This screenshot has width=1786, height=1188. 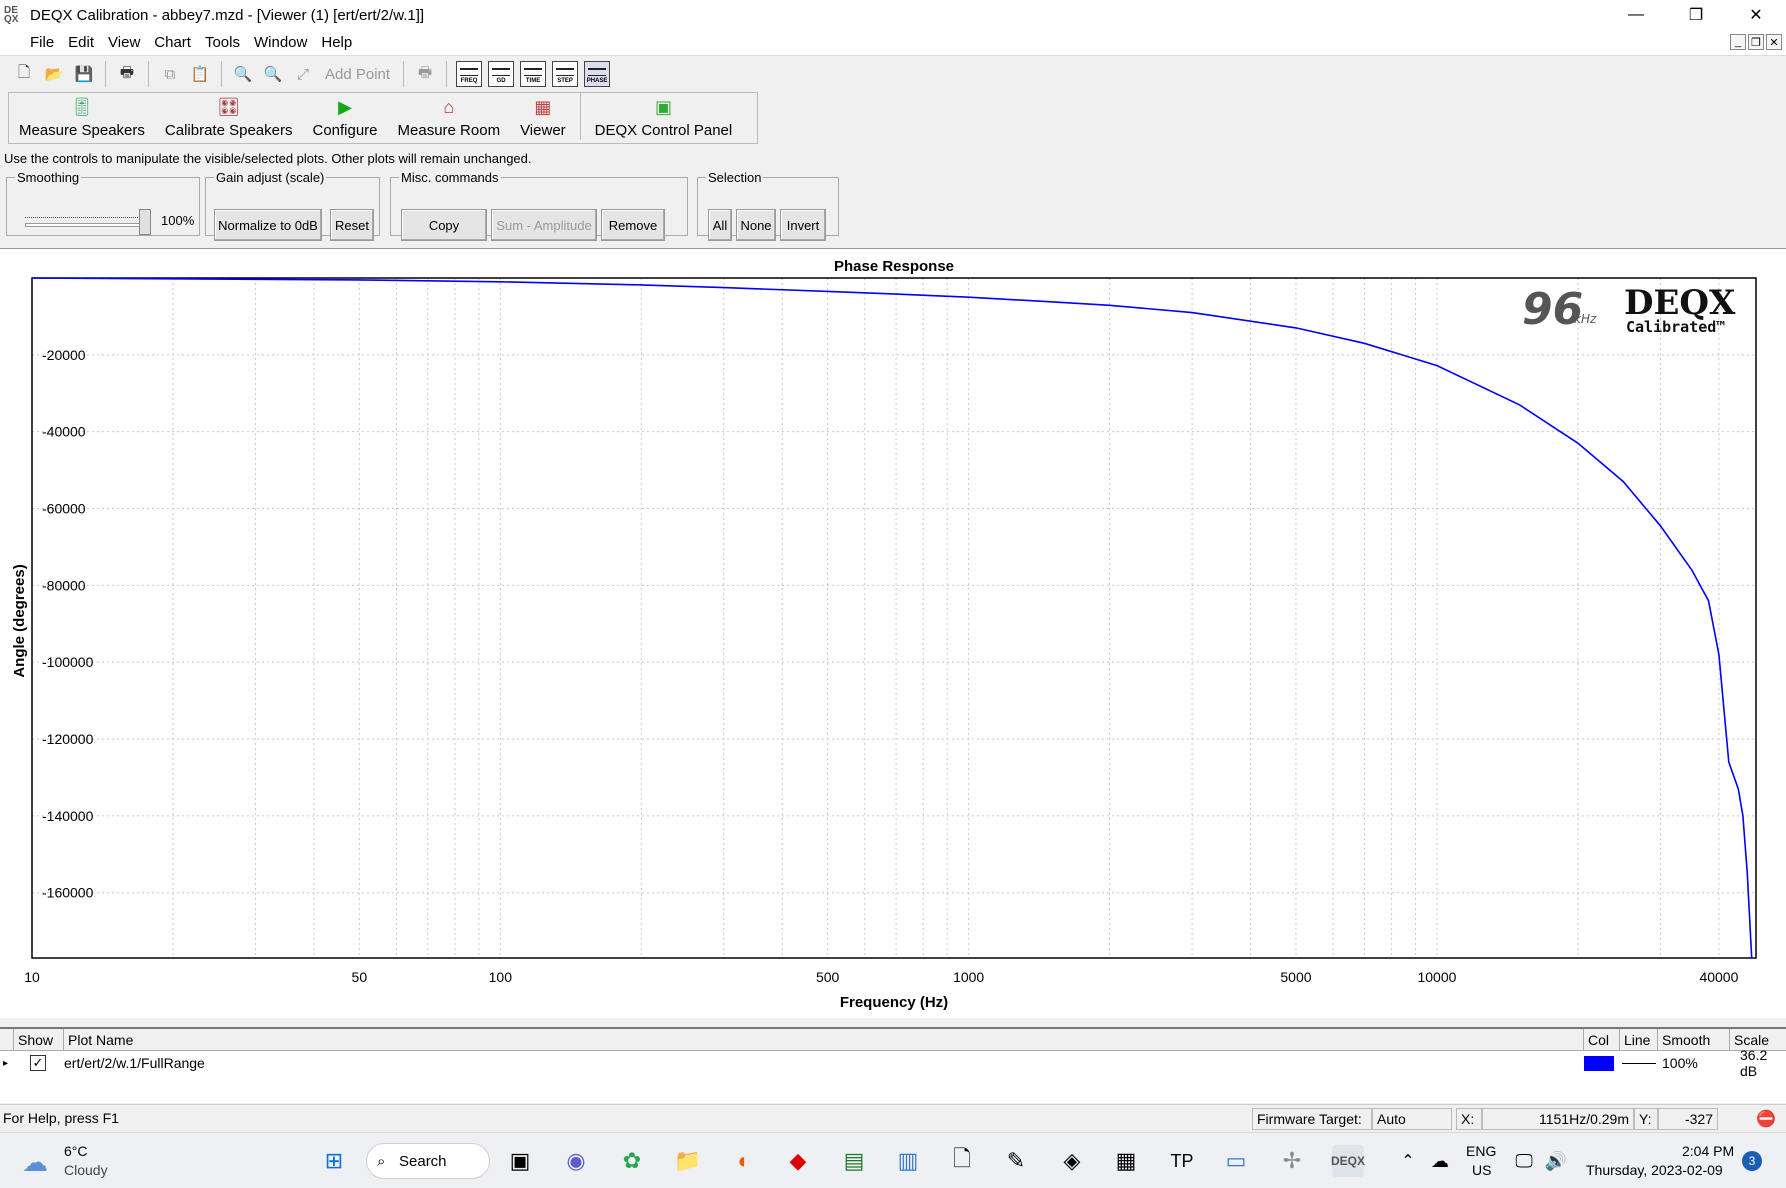 What do you see at coordinates (1696, 15) in the screenshot?
I see `restore-button: ❐` at bounding box center [1696, 15].